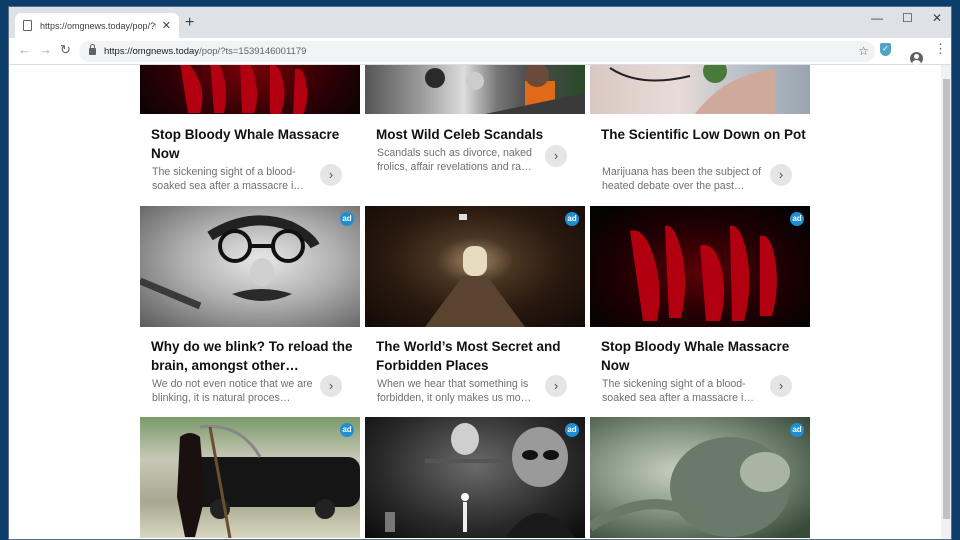  I want to click on back-icon: ←, so click(24, 49).